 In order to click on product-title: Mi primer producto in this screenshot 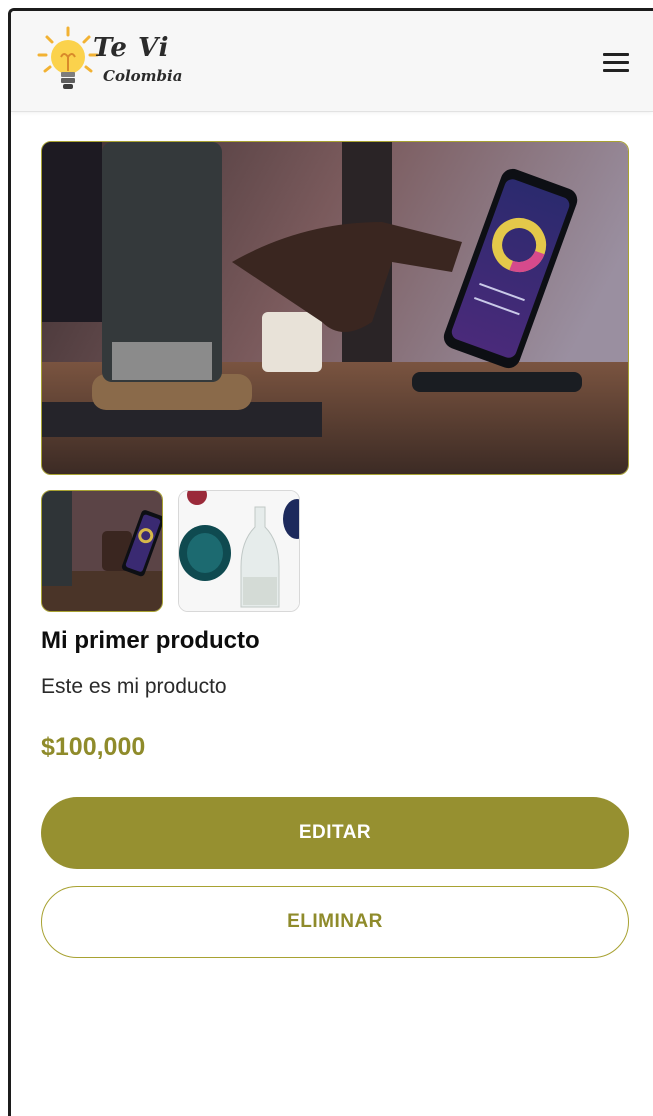, I will do `click(150, 640)`.